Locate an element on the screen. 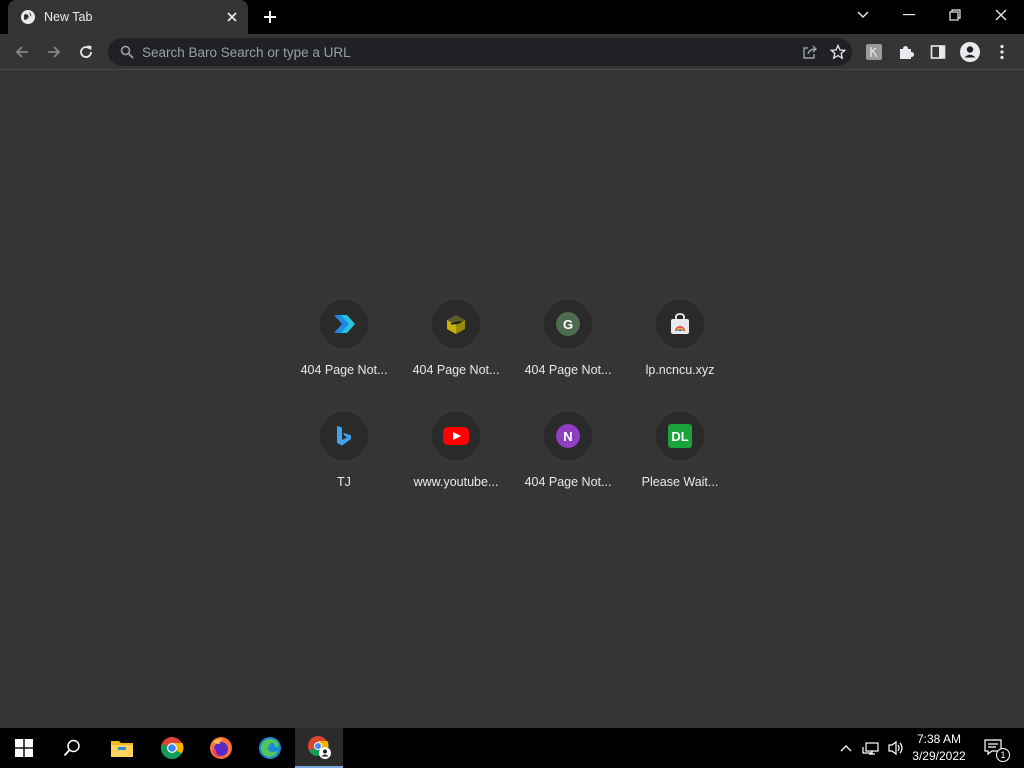 The width and height of the screenshot is (1024, 768). close-window-button is located at coordinates (1001, 15).